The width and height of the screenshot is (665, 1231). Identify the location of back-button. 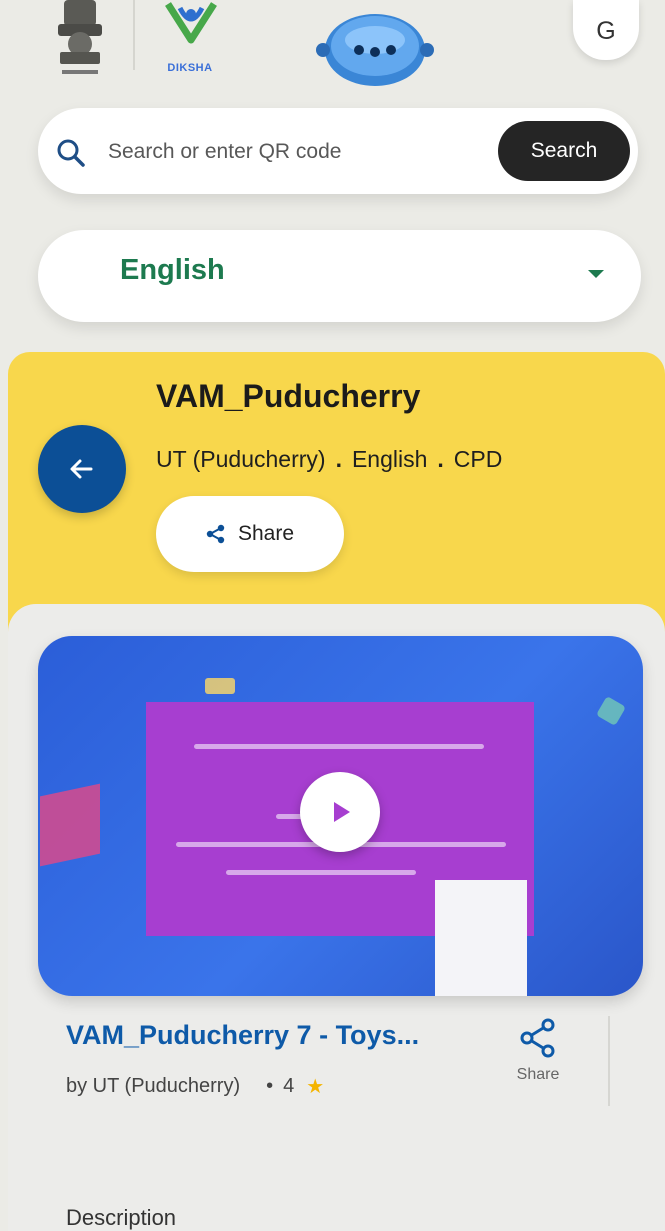
(82, 469).